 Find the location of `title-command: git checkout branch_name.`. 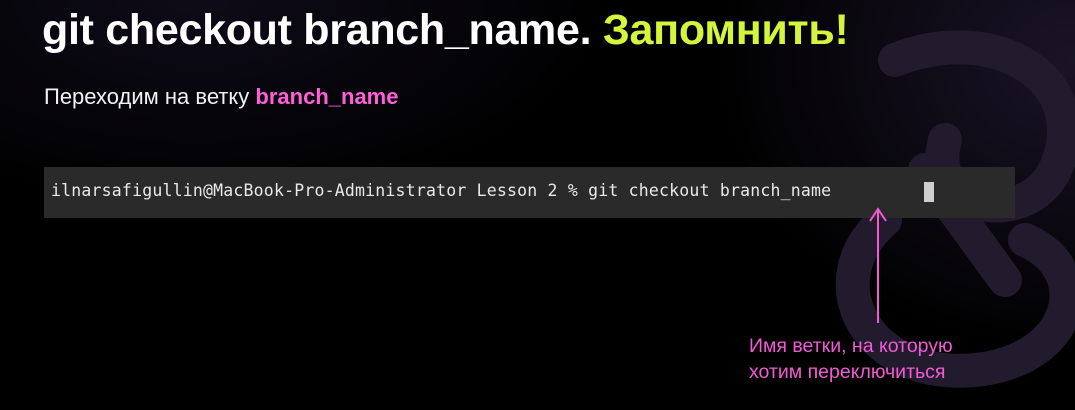

title-command: git checkout branch_name. is located at coordinates (317, 30).